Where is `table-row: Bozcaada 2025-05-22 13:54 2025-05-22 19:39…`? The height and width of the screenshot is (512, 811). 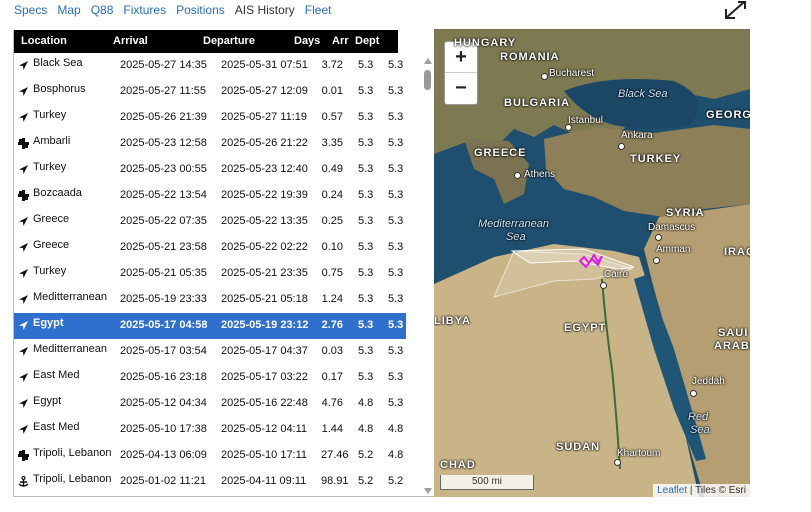
table-row: Bozcaada 2025-05-22 13:54 2025-05-22 19:39… is located at coordinates (210, 196).